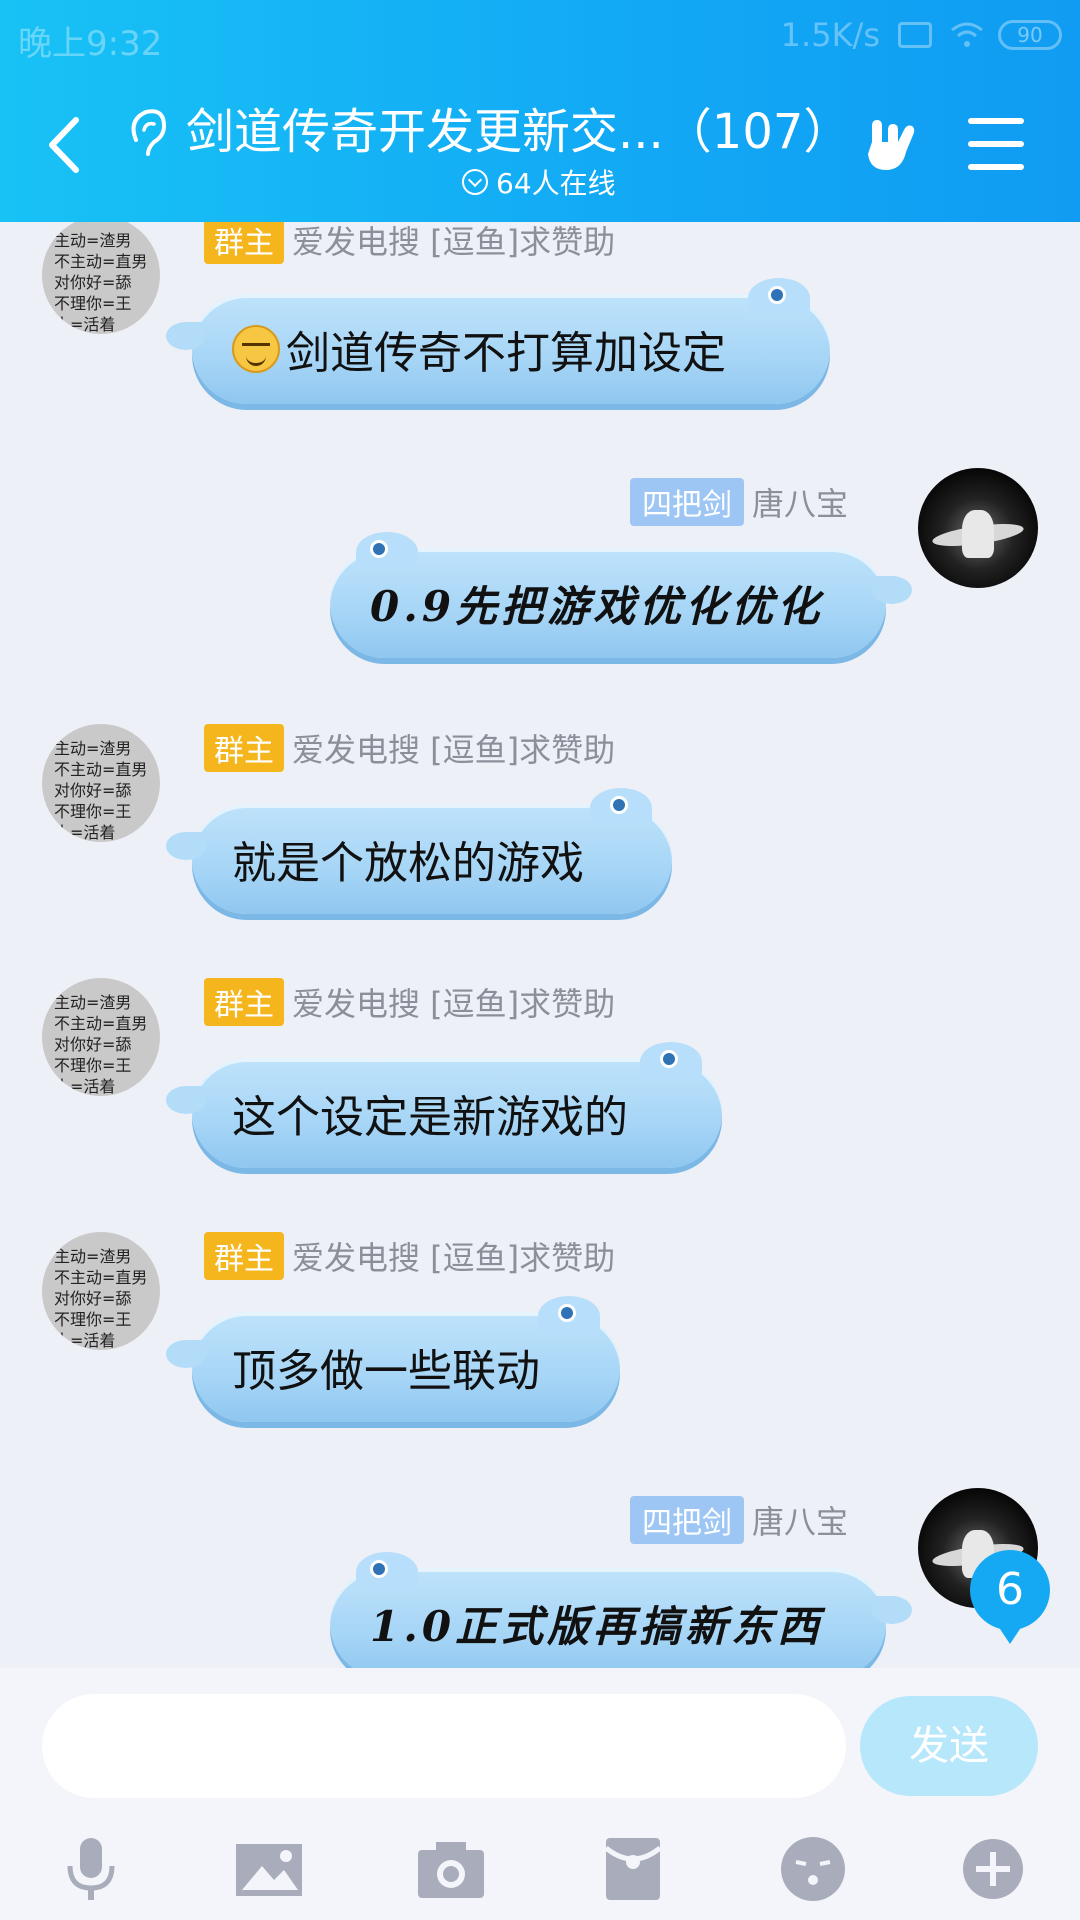 The height and width of the screenshot is (1920, 1080). What do you see at coordinates (65, 145) in the screenshot?
I see `back-button` at bounding box center [65, 145].